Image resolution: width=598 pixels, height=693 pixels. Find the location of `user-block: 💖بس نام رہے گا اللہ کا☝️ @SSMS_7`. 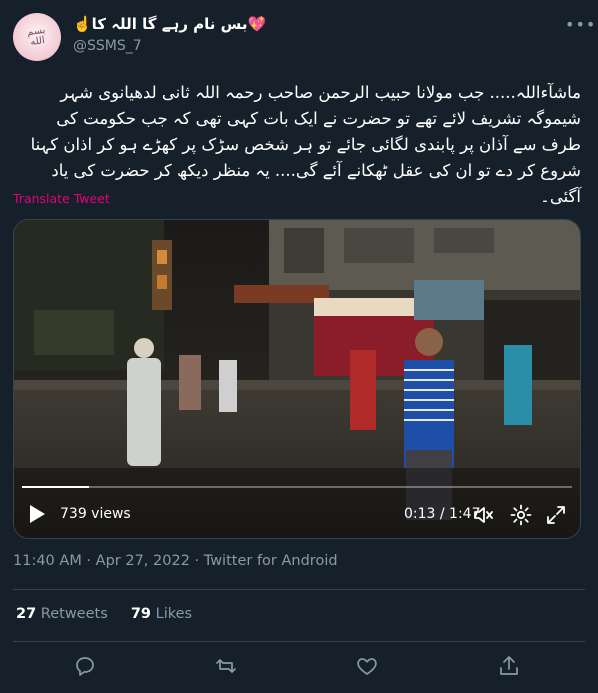

user-block: 💖بس نام رہے گا اللہ کا☝️ @SSMS_7 is located at coordinates (298, 37).